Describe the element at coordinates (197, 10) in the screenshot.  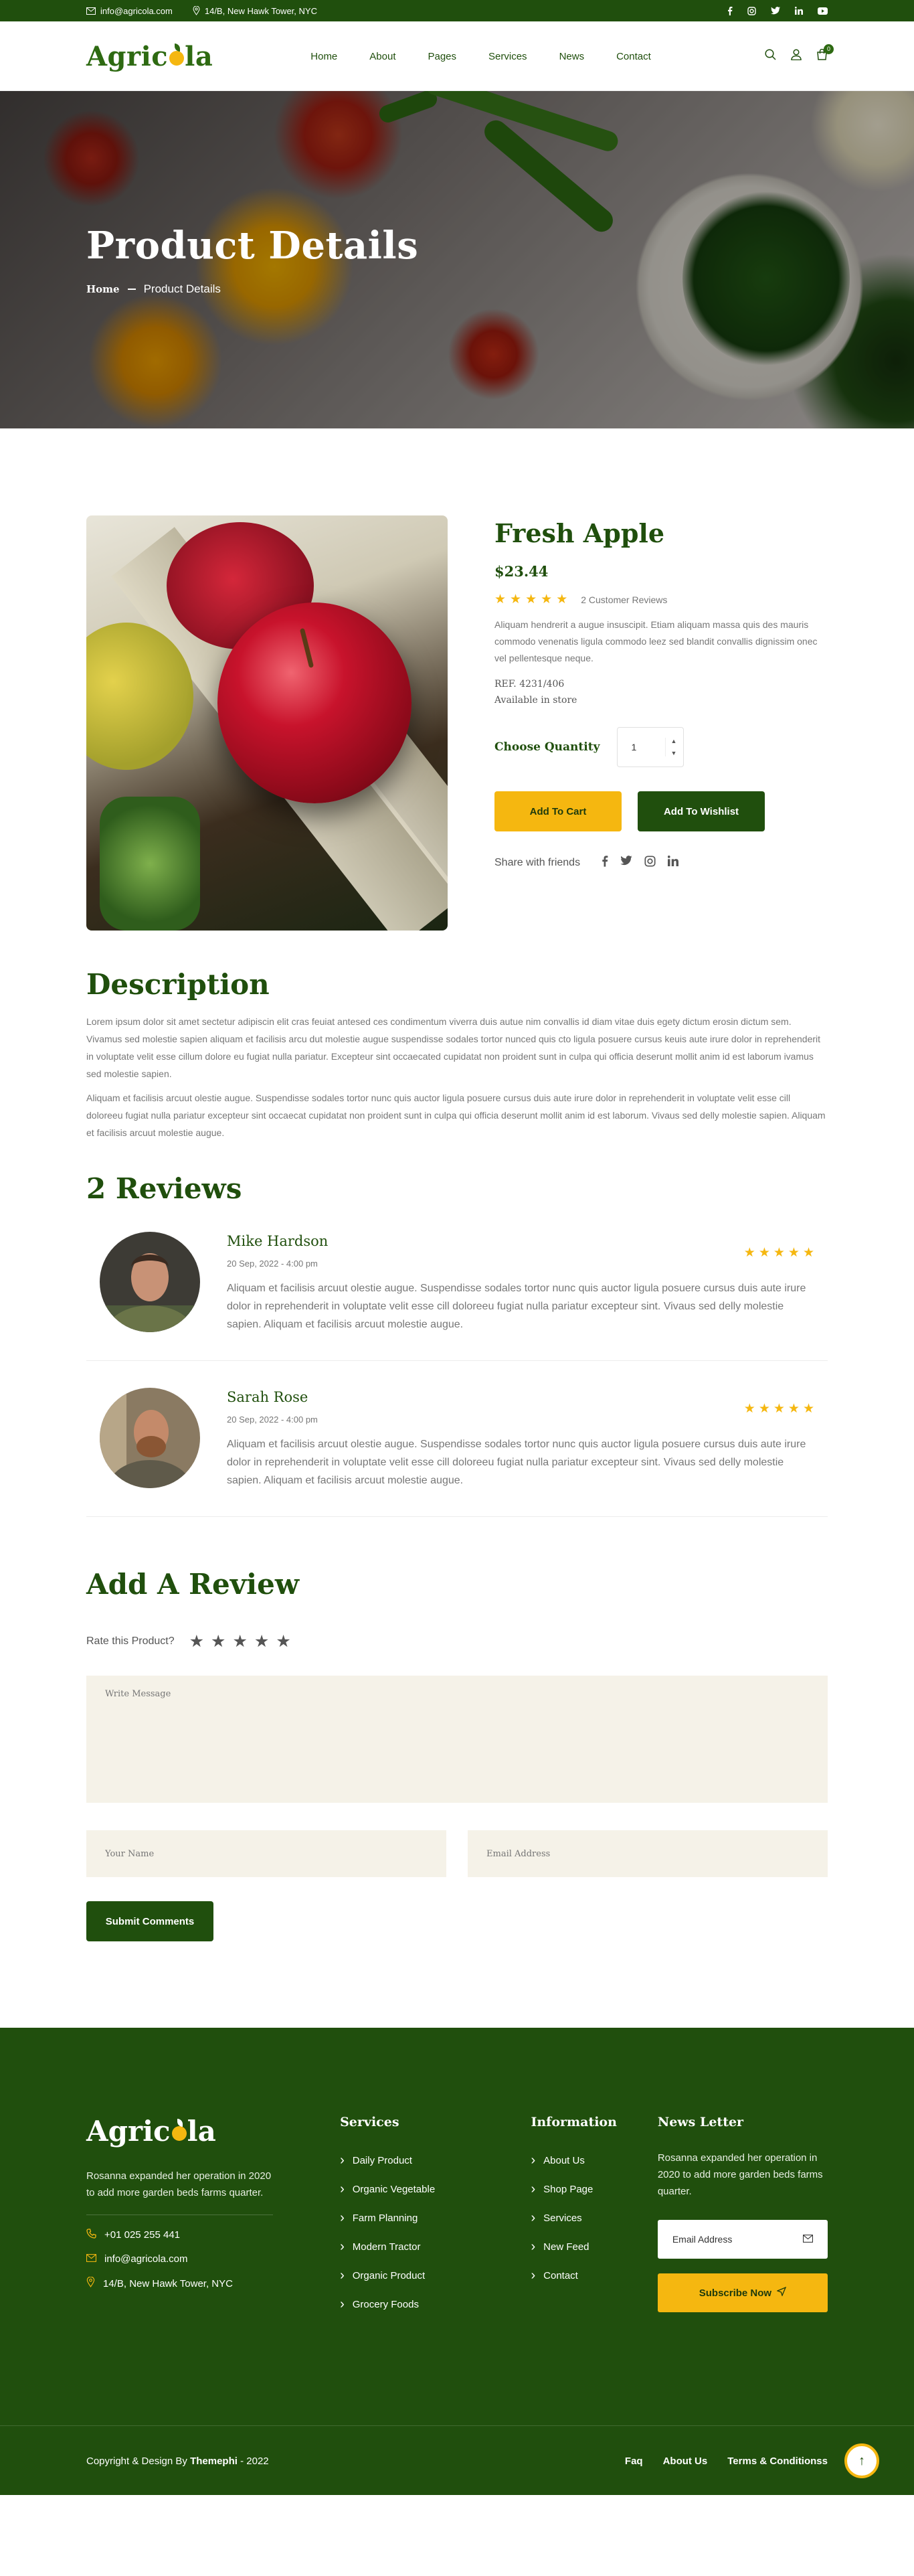
I see `location-icon` at that location.